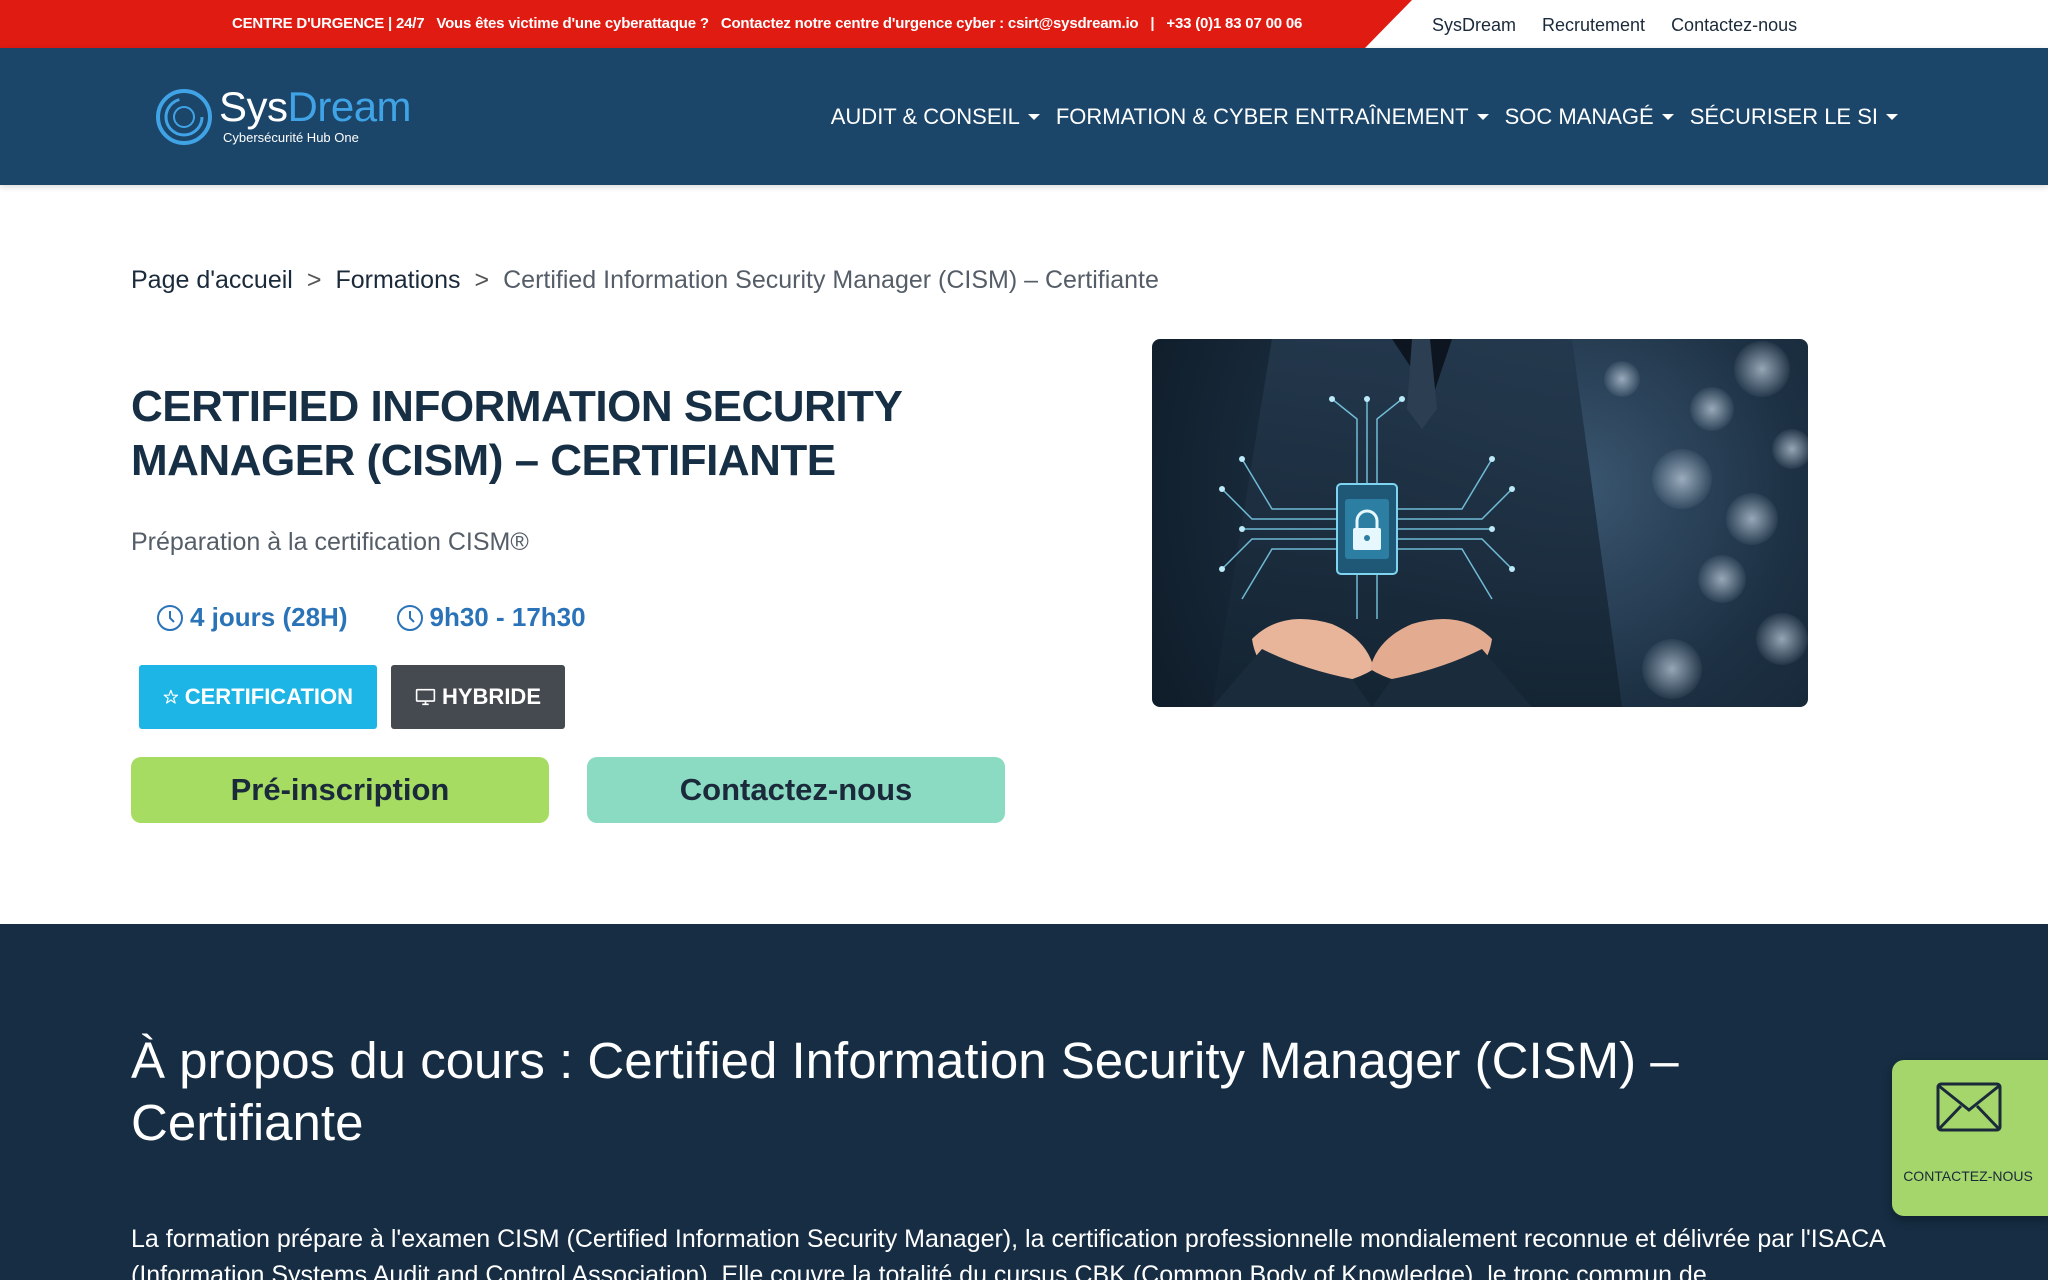 The height and width of the screenshot is (1280, 2048). What do you see at coordinates (291, 137) in the screenshot?
I see `logo-tagline: Cybersécurité Hub One` at bounding box center [291, 137].